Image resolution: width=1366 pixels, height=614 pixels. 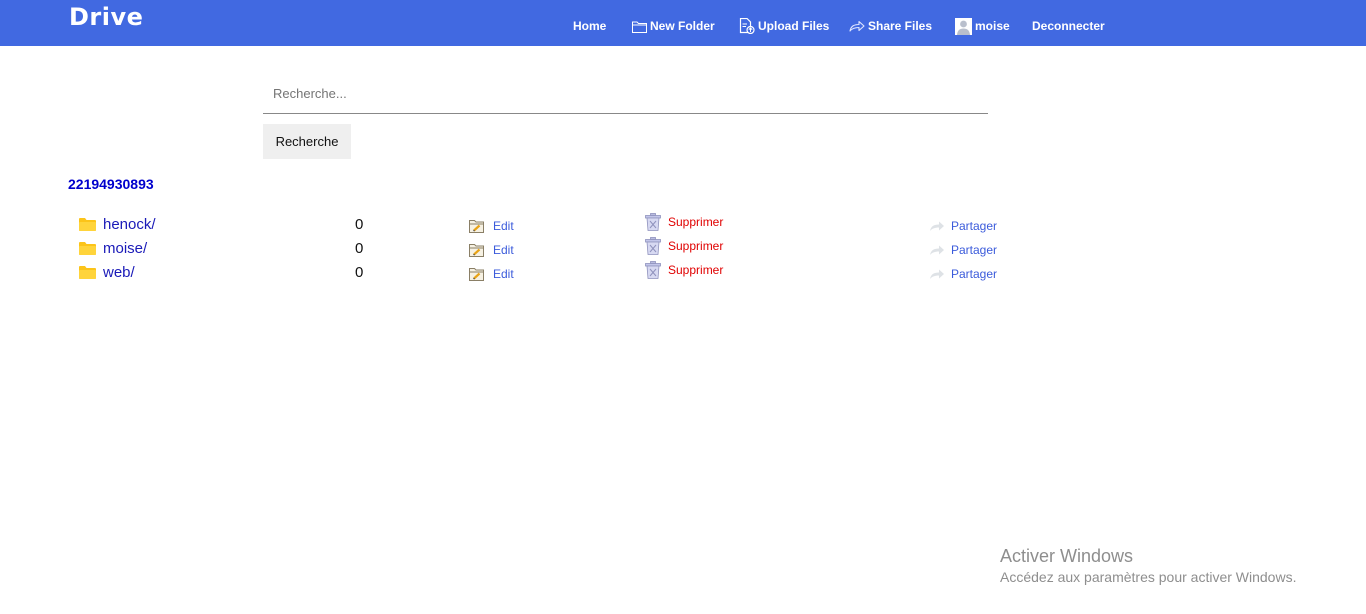 I want to click on table-row: moise/ 0 Edit Supprimer Partager, so click(x=683, y=249).